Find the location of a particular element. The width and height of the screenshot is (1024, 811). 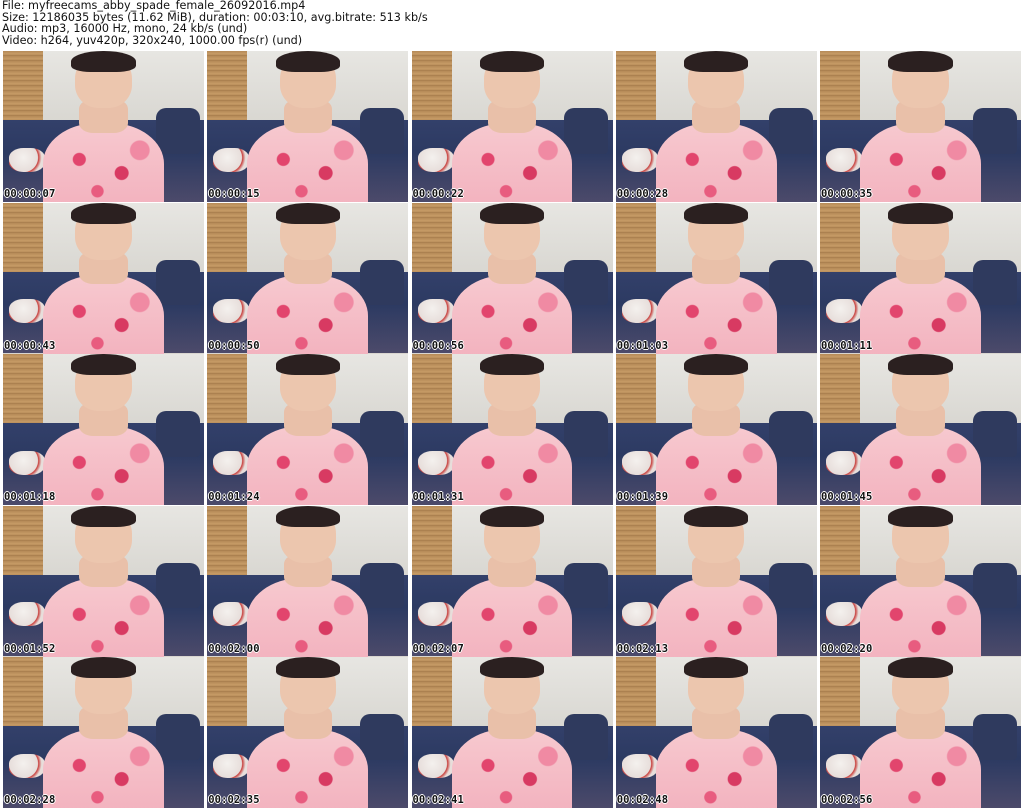

frame-timestamp: 00:01:39 is located at coordinates (642, 497).